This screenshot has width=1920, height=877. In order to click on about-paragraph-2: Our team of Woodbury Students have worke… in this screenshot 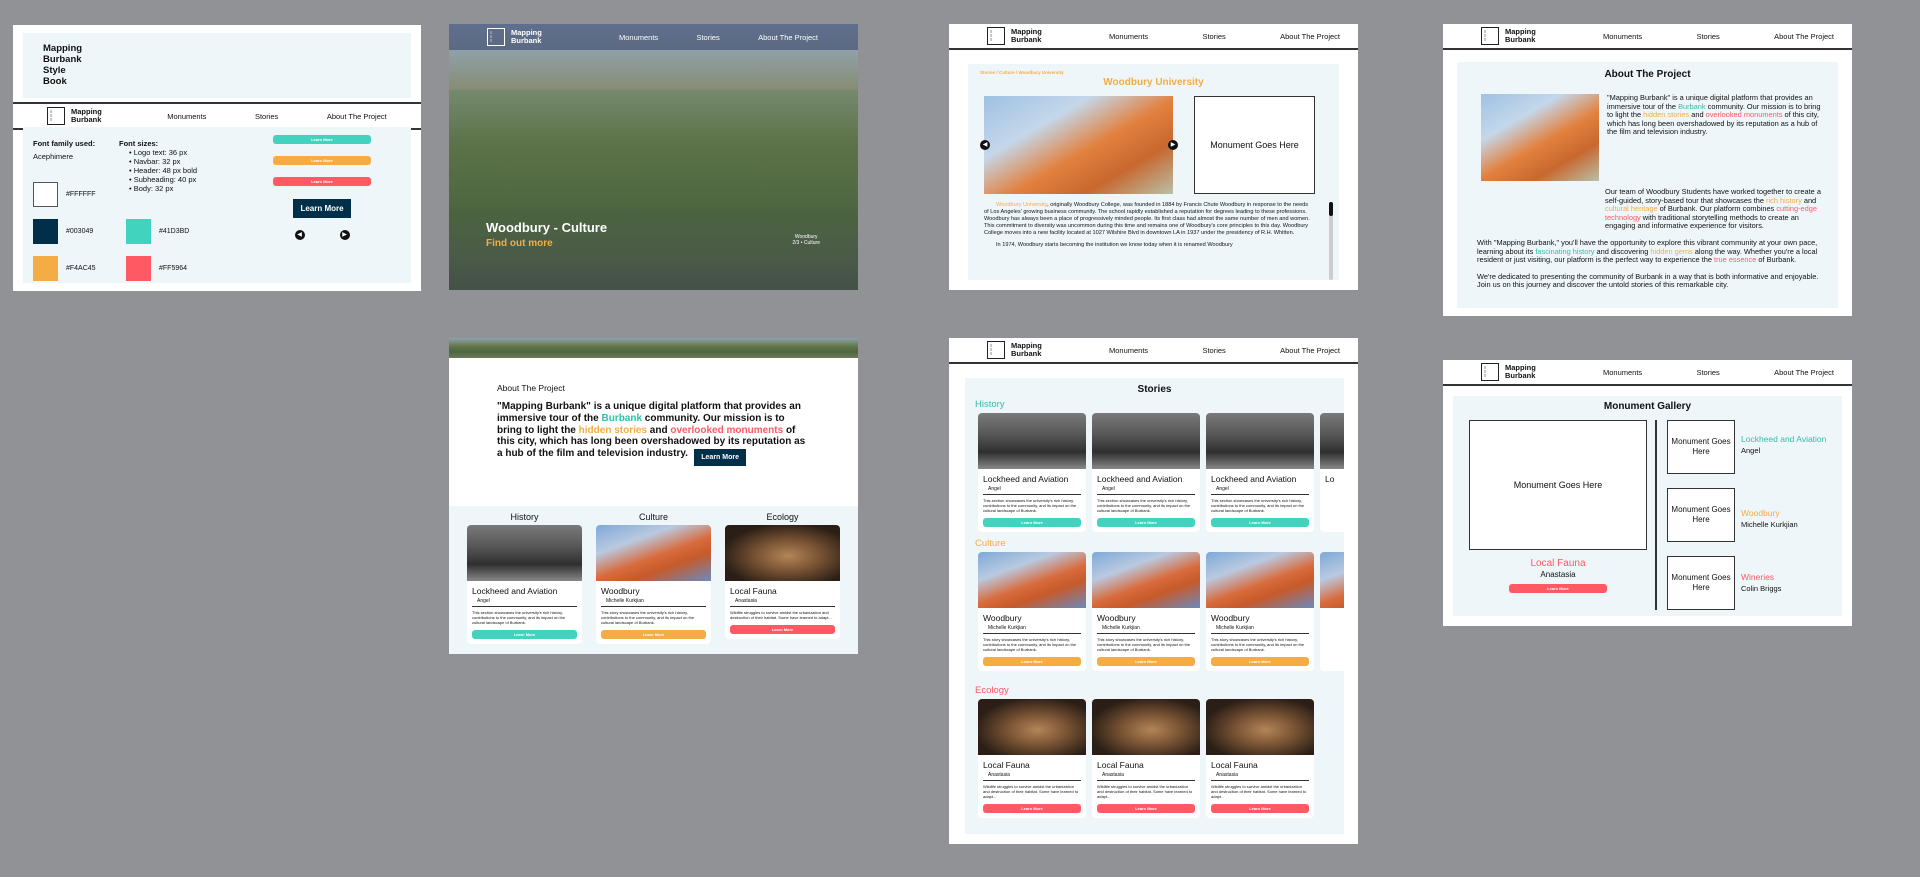, I will do `click(1713, 209)`.